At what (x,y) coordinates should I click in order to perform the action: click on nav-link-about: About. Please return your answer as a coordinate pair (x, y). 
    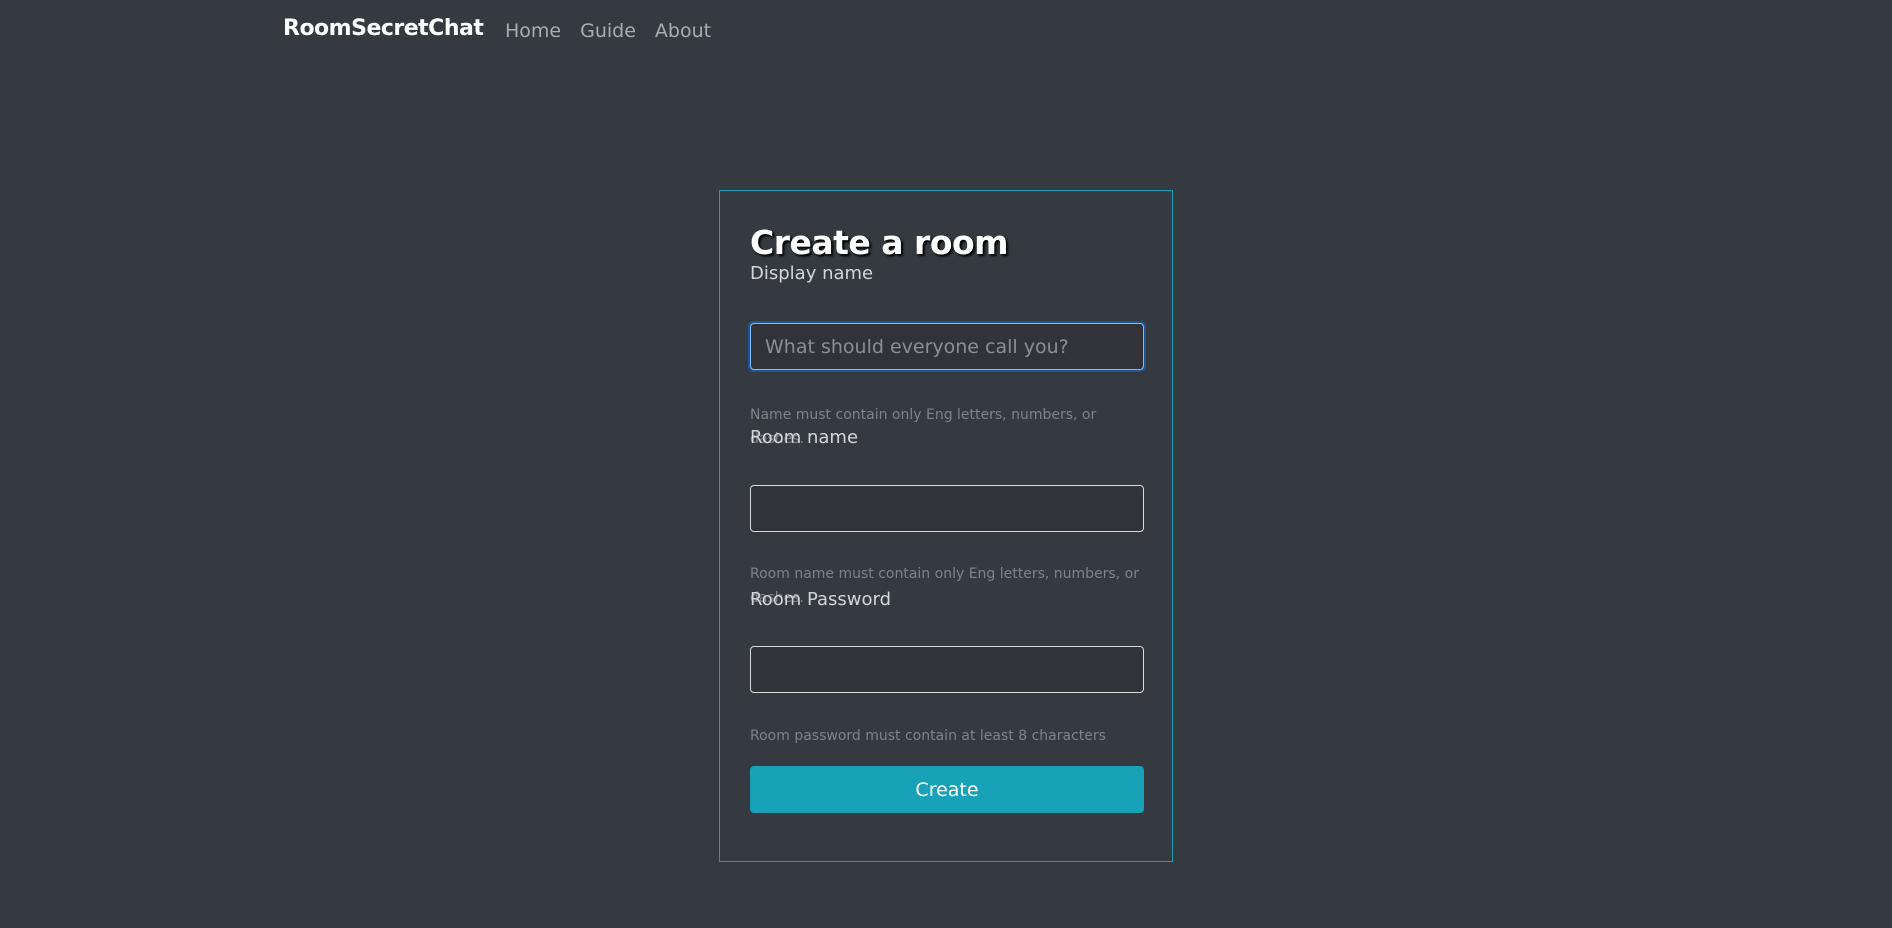
    Looking at the image, I should click on (683, 31).